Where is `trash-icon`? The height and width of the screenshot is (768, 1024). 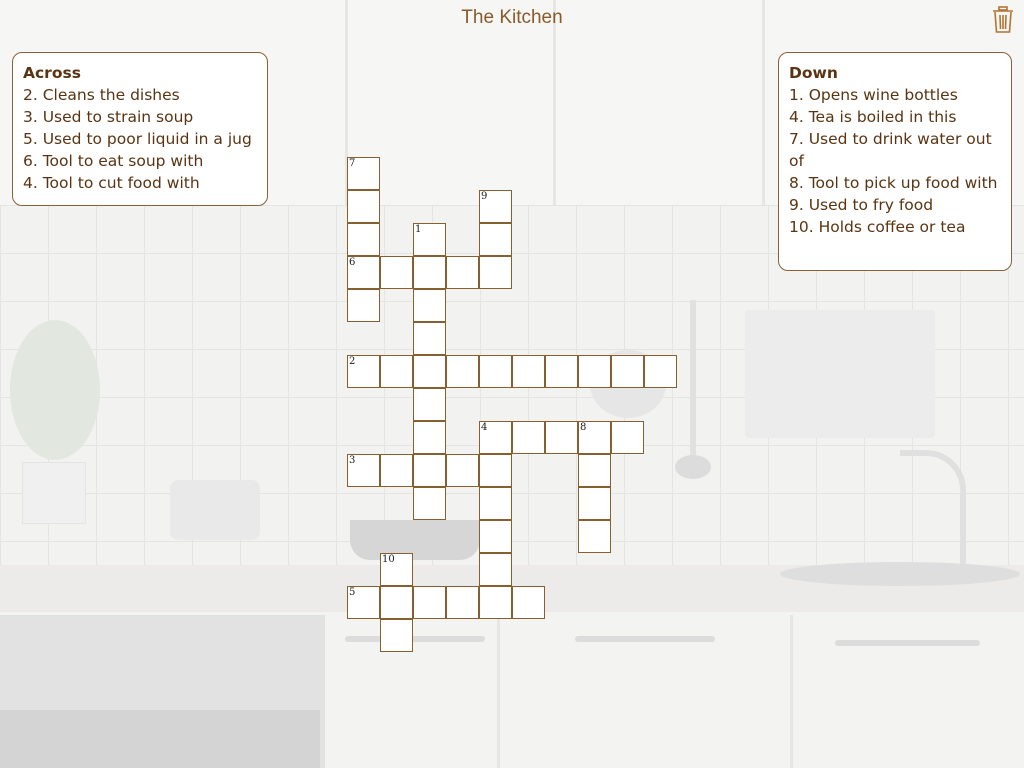
trash-icon is located at coordinates (1003, 19).